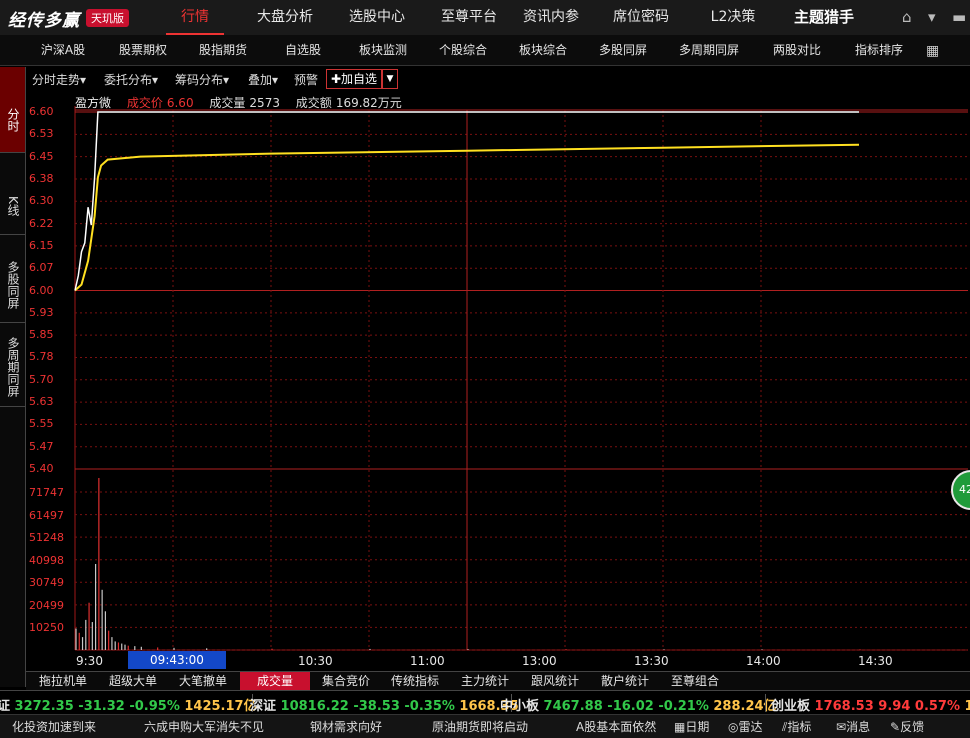 The image size is (970, 738). I want to click on price-tick: 5.47, so click(41, 446).